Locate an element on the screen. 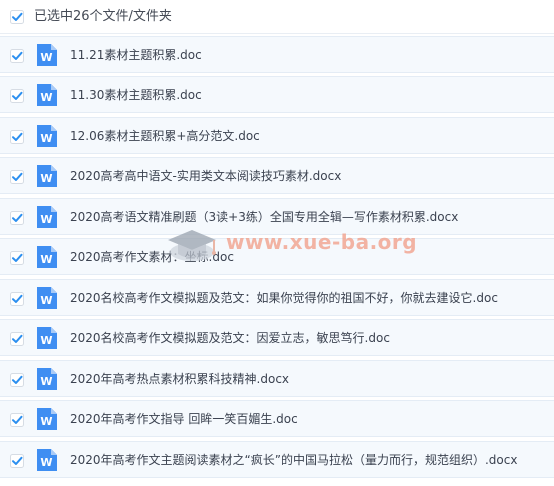 The width and height of the screenshot is (554, 486). file-name: 2020年高考作文指导 回眸一笑百媚生.doc is located at coordinates (184, 419).